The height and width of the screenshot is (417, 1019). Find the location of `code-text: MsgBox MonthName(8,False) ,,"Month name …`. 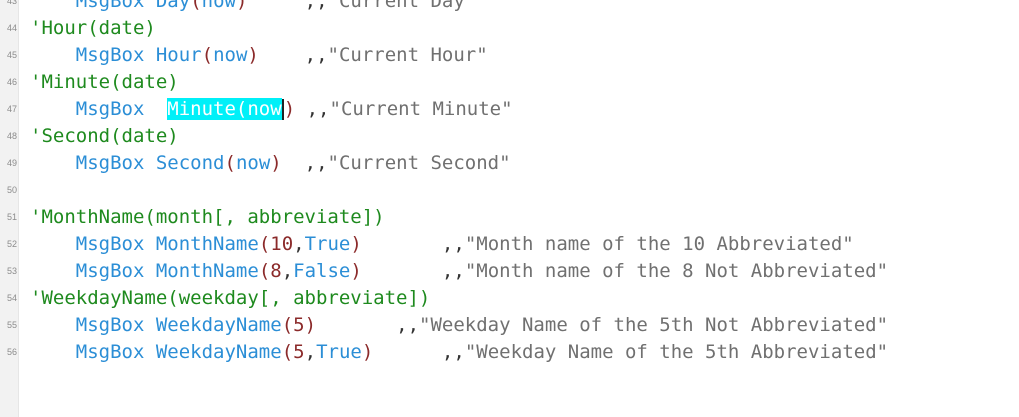

code-text: MsgBox MonthName(8,False) ,,"Month name … is located at coordinates (459, 271).